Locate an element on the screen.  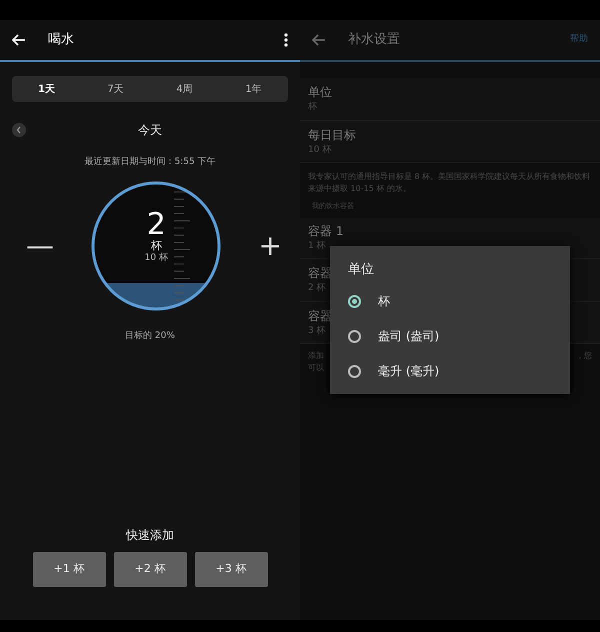
goal-amount: 10 杯 is located at coordinates (156, 258).